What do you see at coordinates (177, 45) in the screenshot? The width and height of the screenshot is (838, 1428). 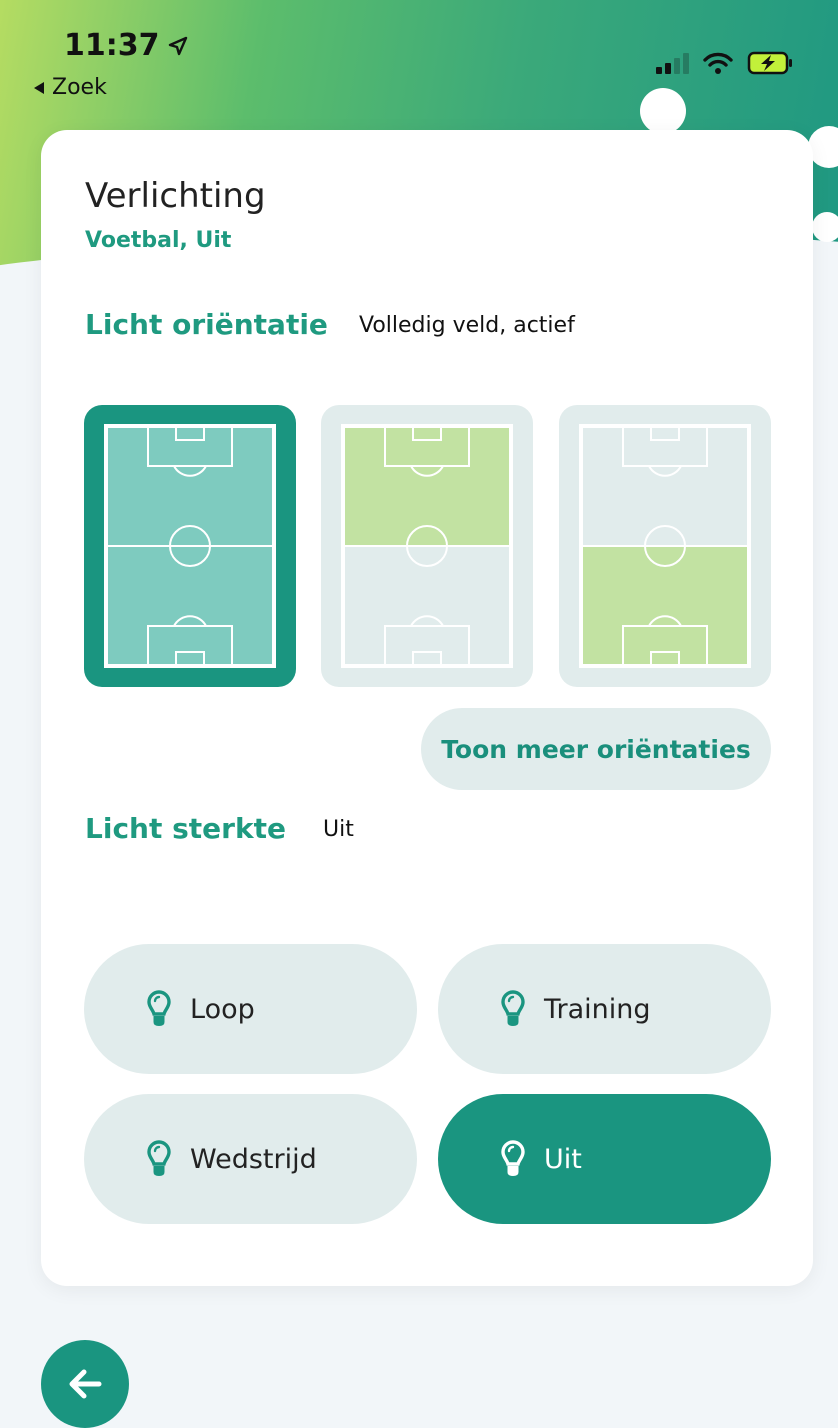 I see `location-arrow-icon` at bounding box center [177, 45].